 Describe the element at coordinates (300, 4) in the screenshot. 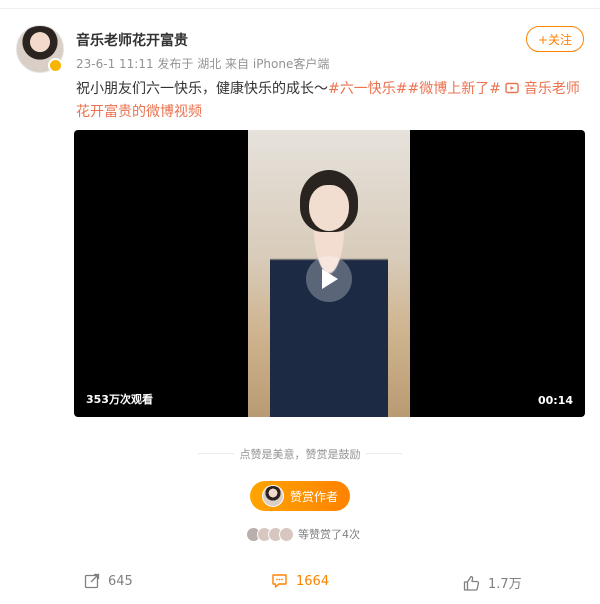

I see `top-divider` at that location.